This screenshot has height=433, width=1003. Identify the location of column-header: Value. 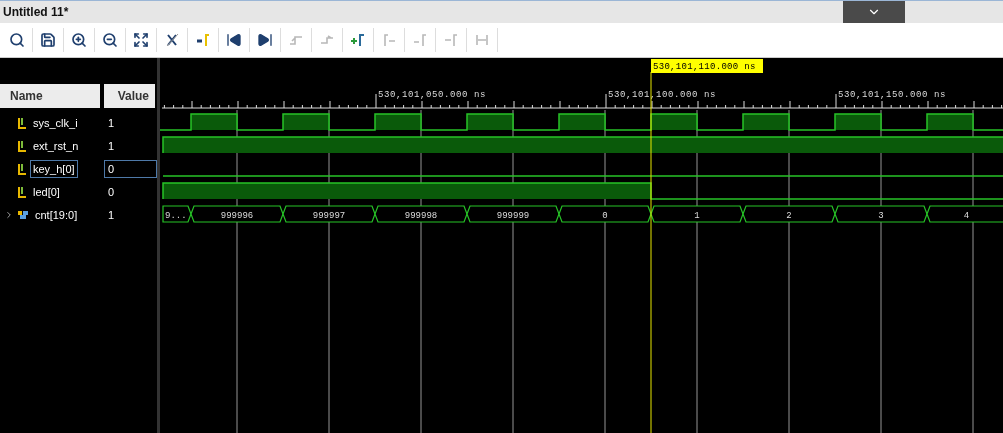
(129, 96).